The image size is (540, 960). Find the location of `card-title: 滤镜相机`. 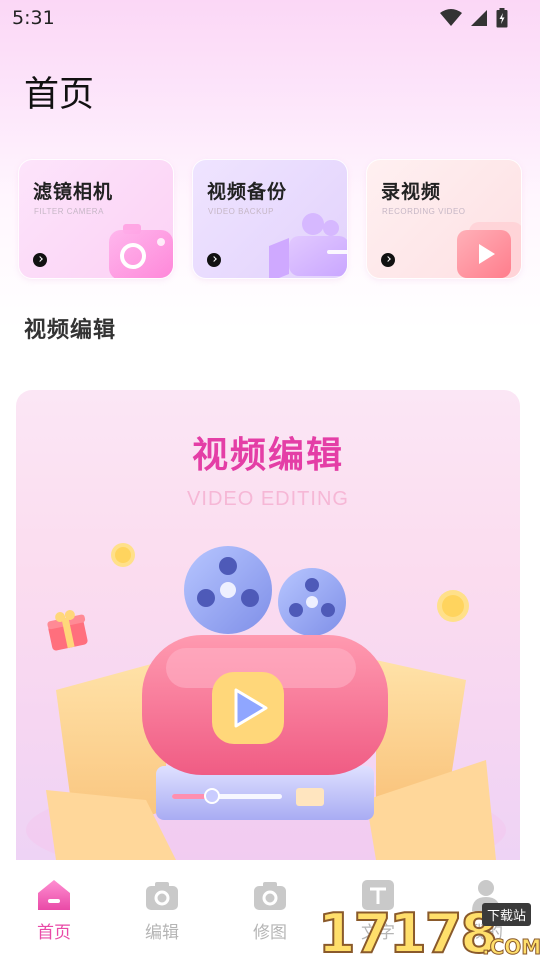

card-title: 滤镜相机 is located at coordinates (73, 192).